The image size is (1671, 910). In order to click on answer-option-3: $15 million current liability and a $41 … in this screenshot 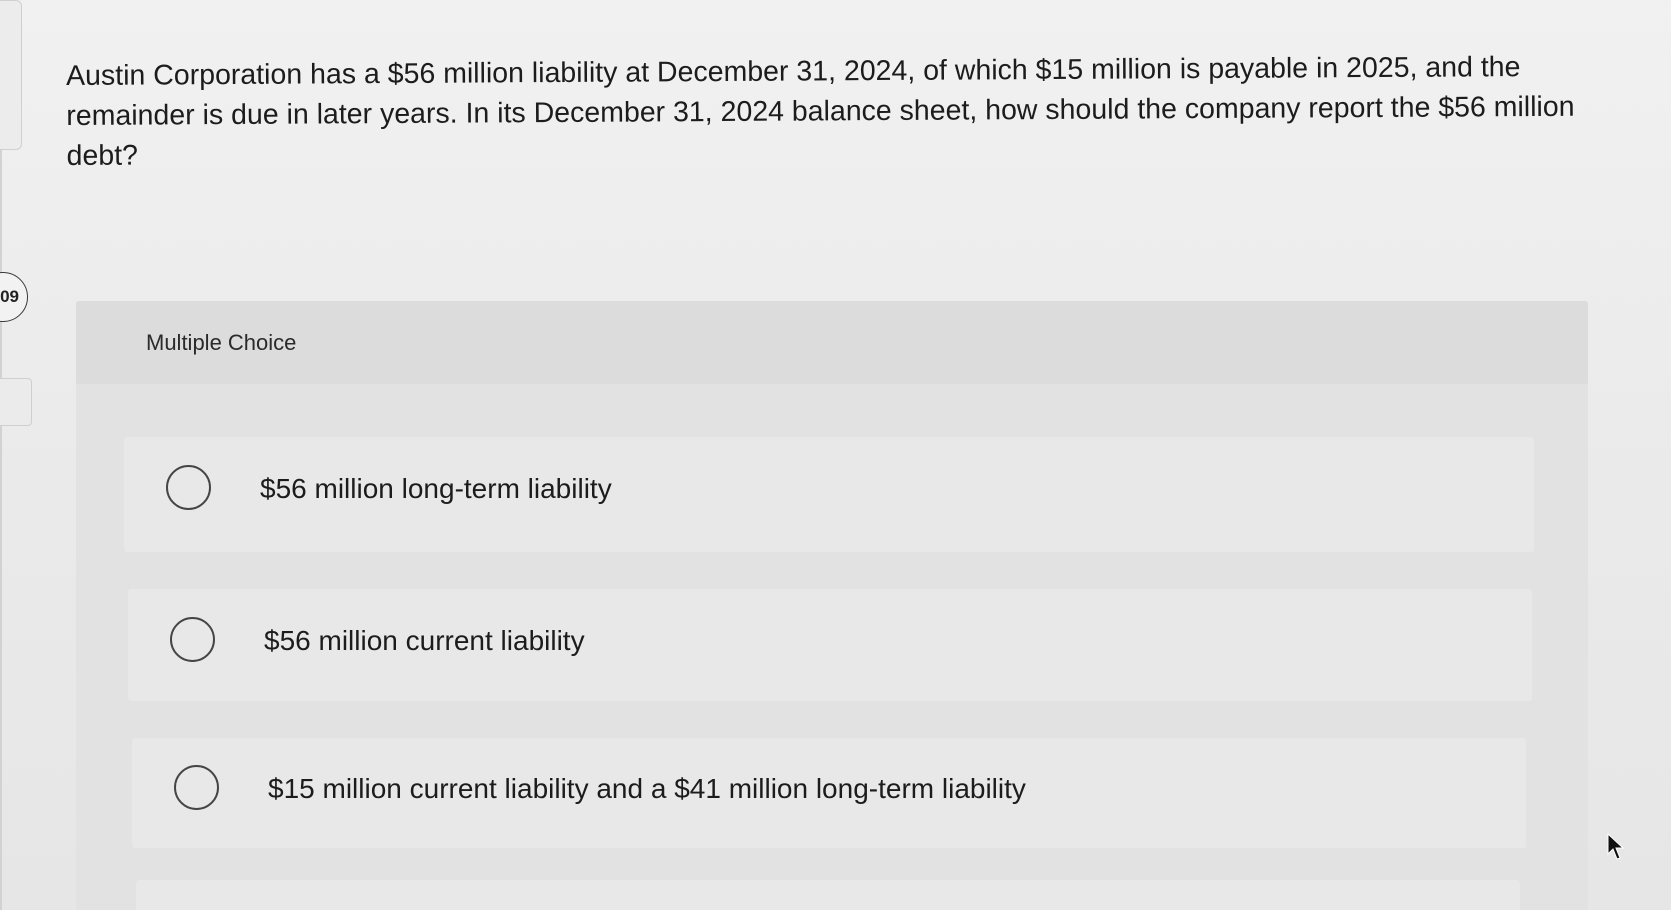, I will do `click(829, 793)`.